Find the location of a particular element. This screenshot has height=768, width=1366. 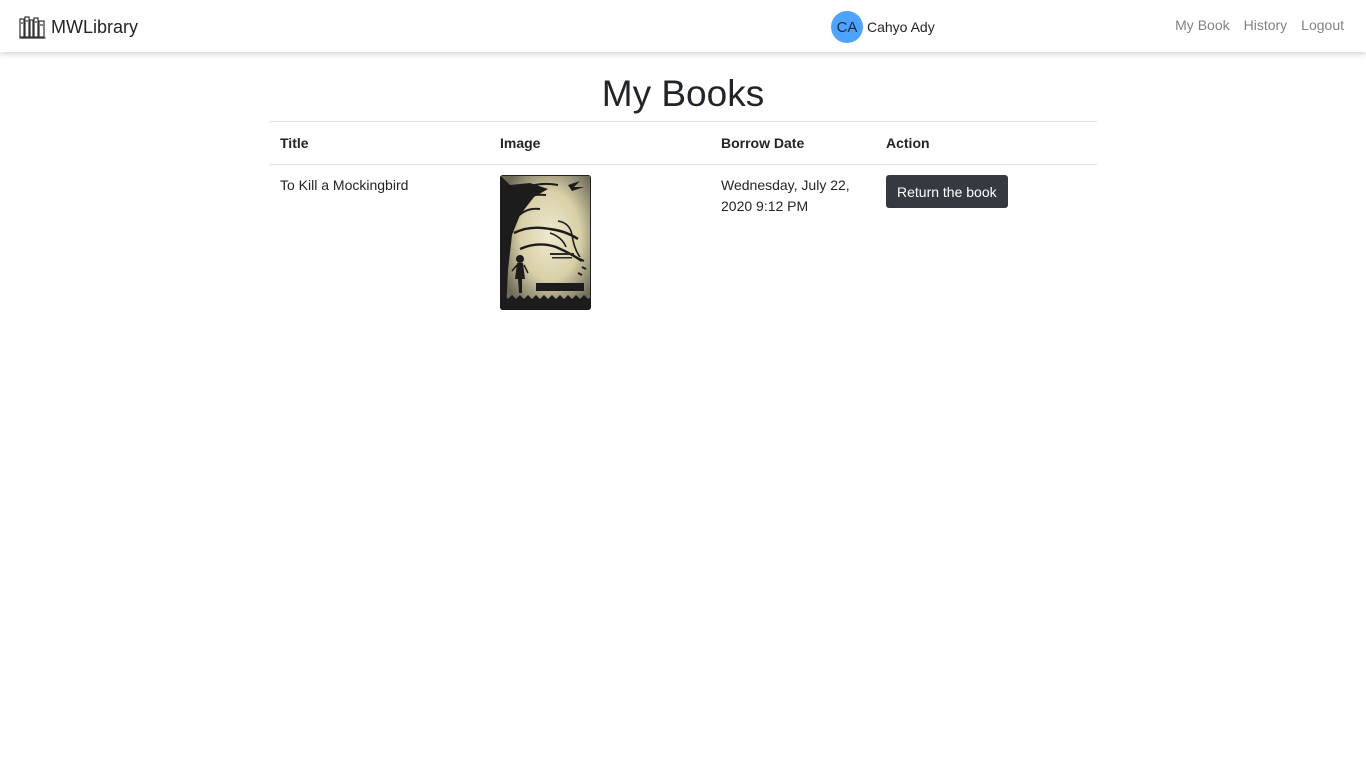

brand-name: MWLibrary is located at coordinates (95, 26).